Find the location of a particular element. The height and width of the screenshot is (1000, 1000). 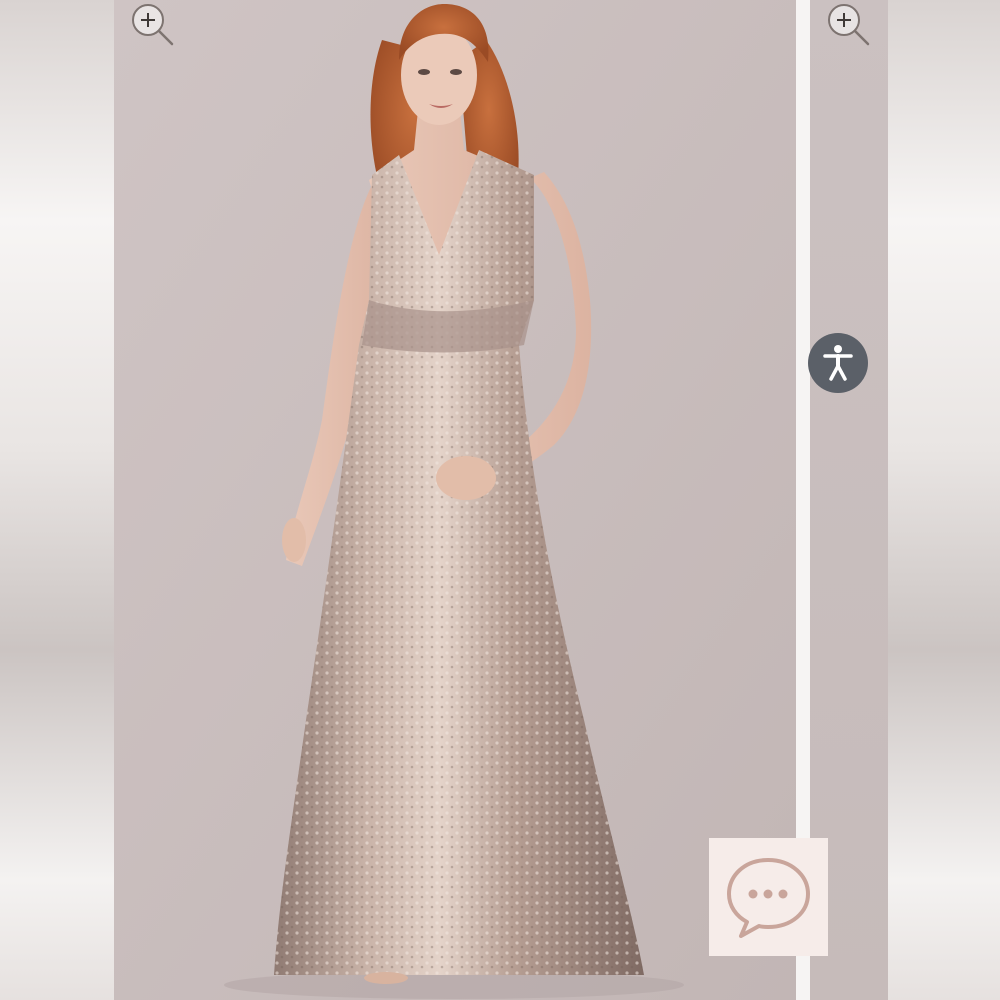

accessibility-person-icon is located at coordinates (838, 363).